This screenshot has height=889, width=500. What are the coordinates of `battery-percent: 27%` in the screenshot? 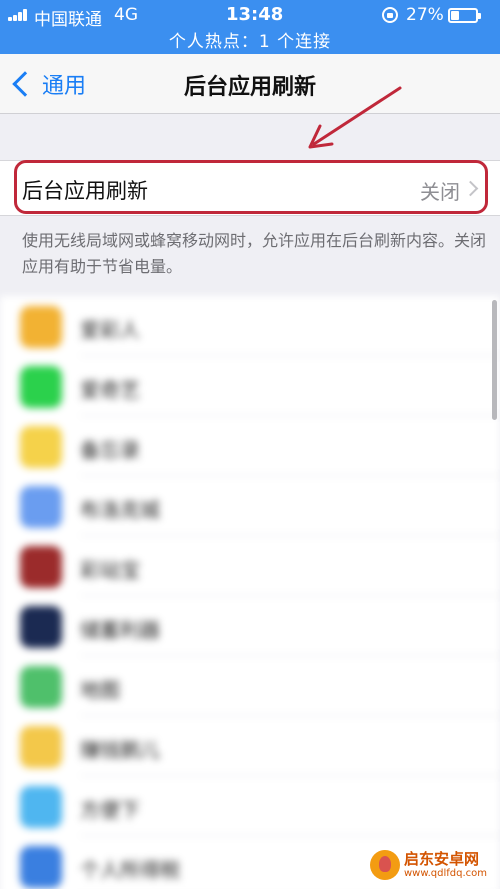 It's located at (425, 15).